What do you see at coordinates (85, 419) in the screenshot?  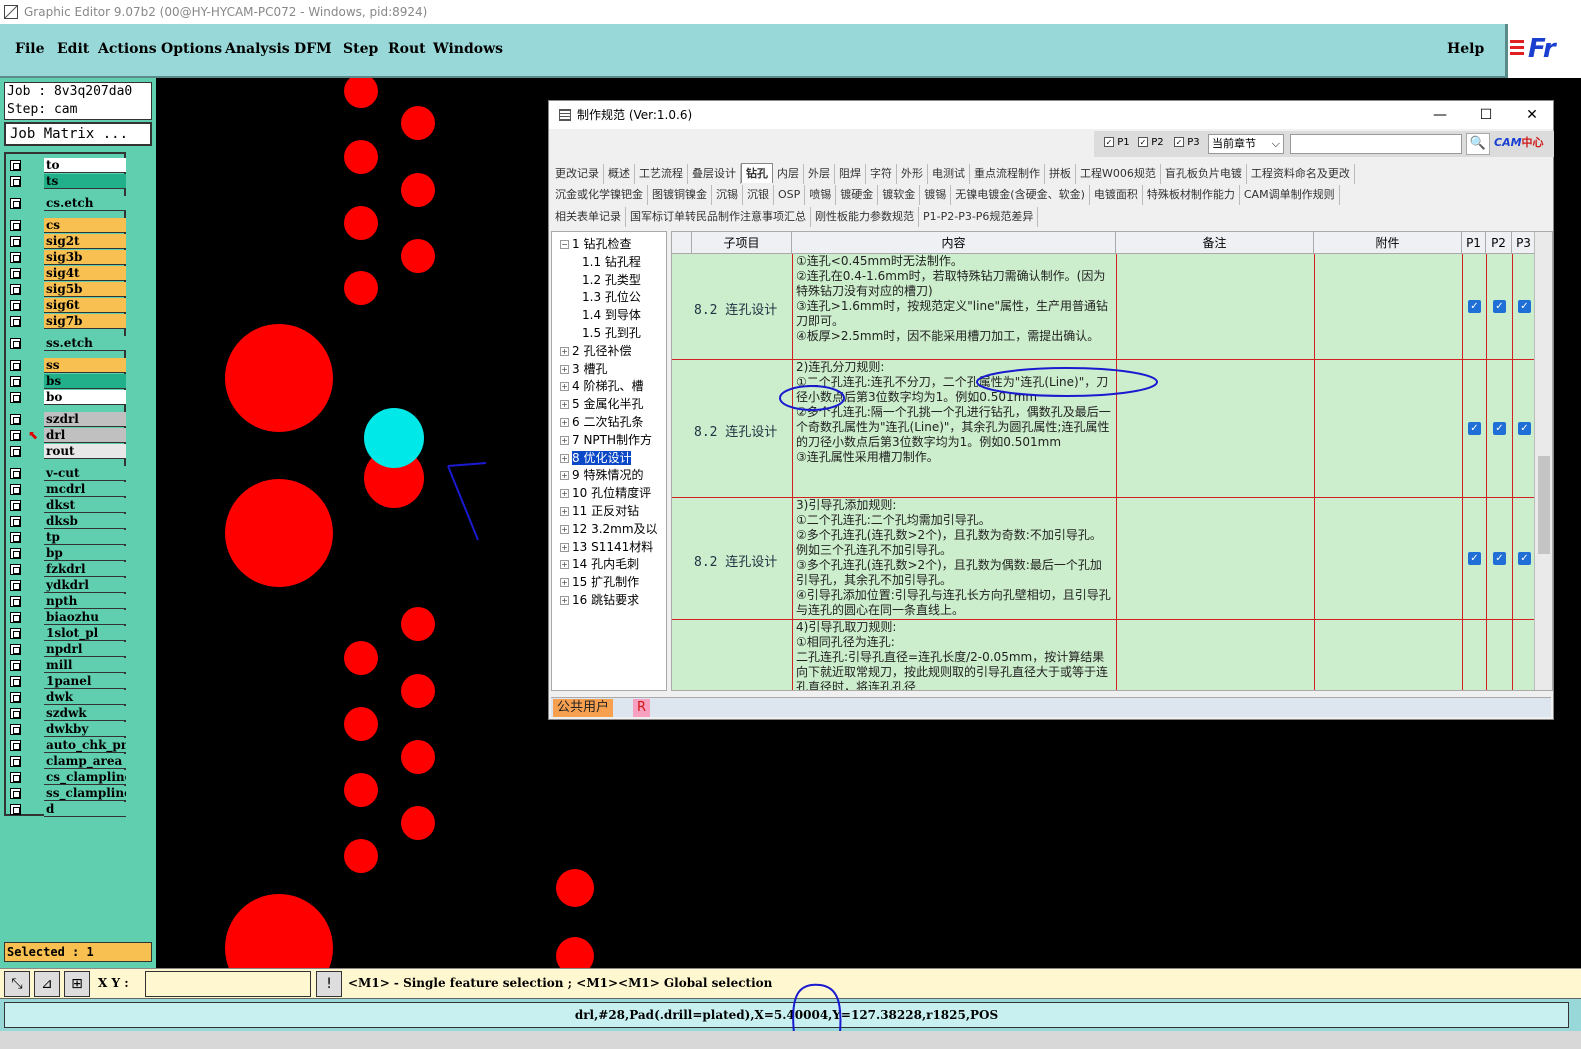 I see `layer-name: szdrl` at bounding box center [85, 419].